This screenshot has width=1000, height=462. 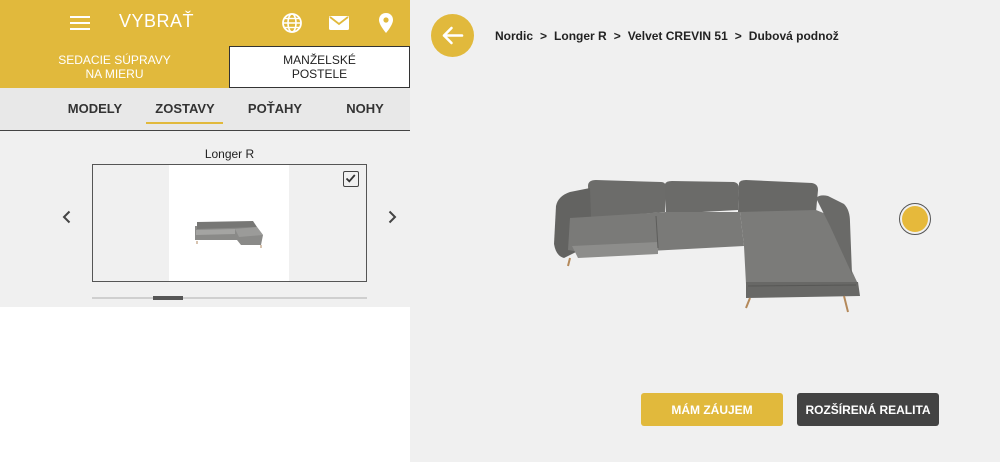 I want to click on scrollbar-thumb, so click(x=168, y=298).